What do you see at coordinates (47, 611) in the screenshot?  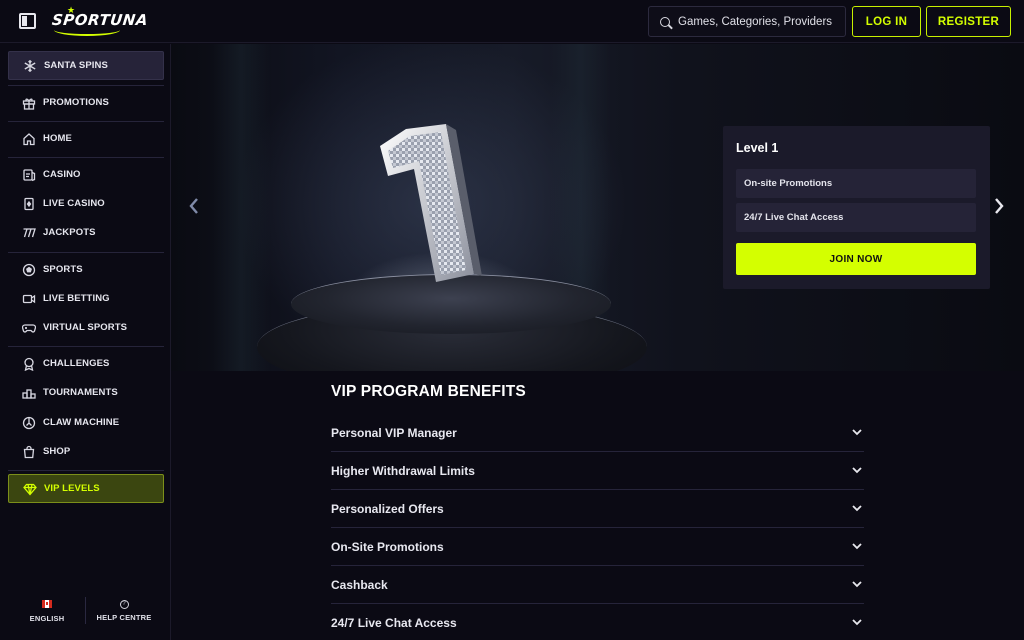 I see `language-selector: ENGLISH` at bounding box center [47, 611].